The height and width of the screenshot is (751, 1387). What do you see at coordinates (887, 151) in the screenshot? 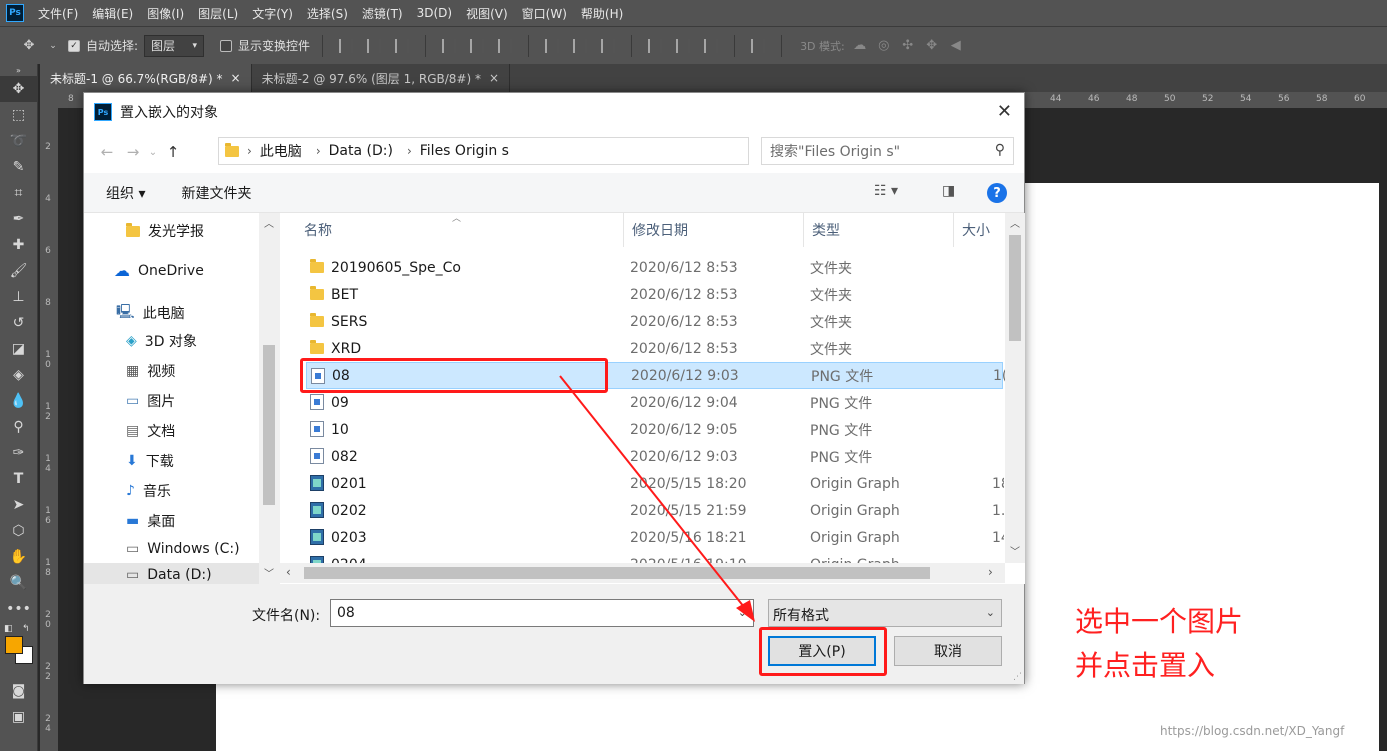
I see `search-input: 搜索"Files Origin s" ⚲` at bounding box center [887, 151].